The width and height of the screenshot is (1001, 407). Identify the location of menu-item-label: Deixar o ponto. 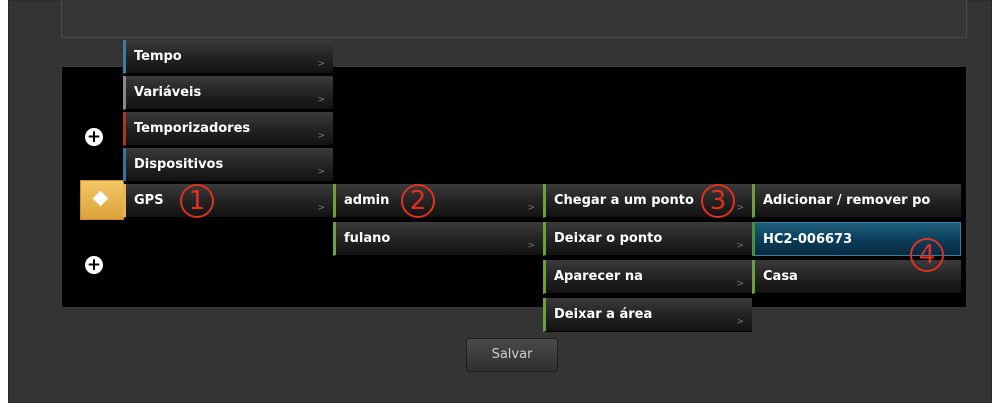
(608, 238).